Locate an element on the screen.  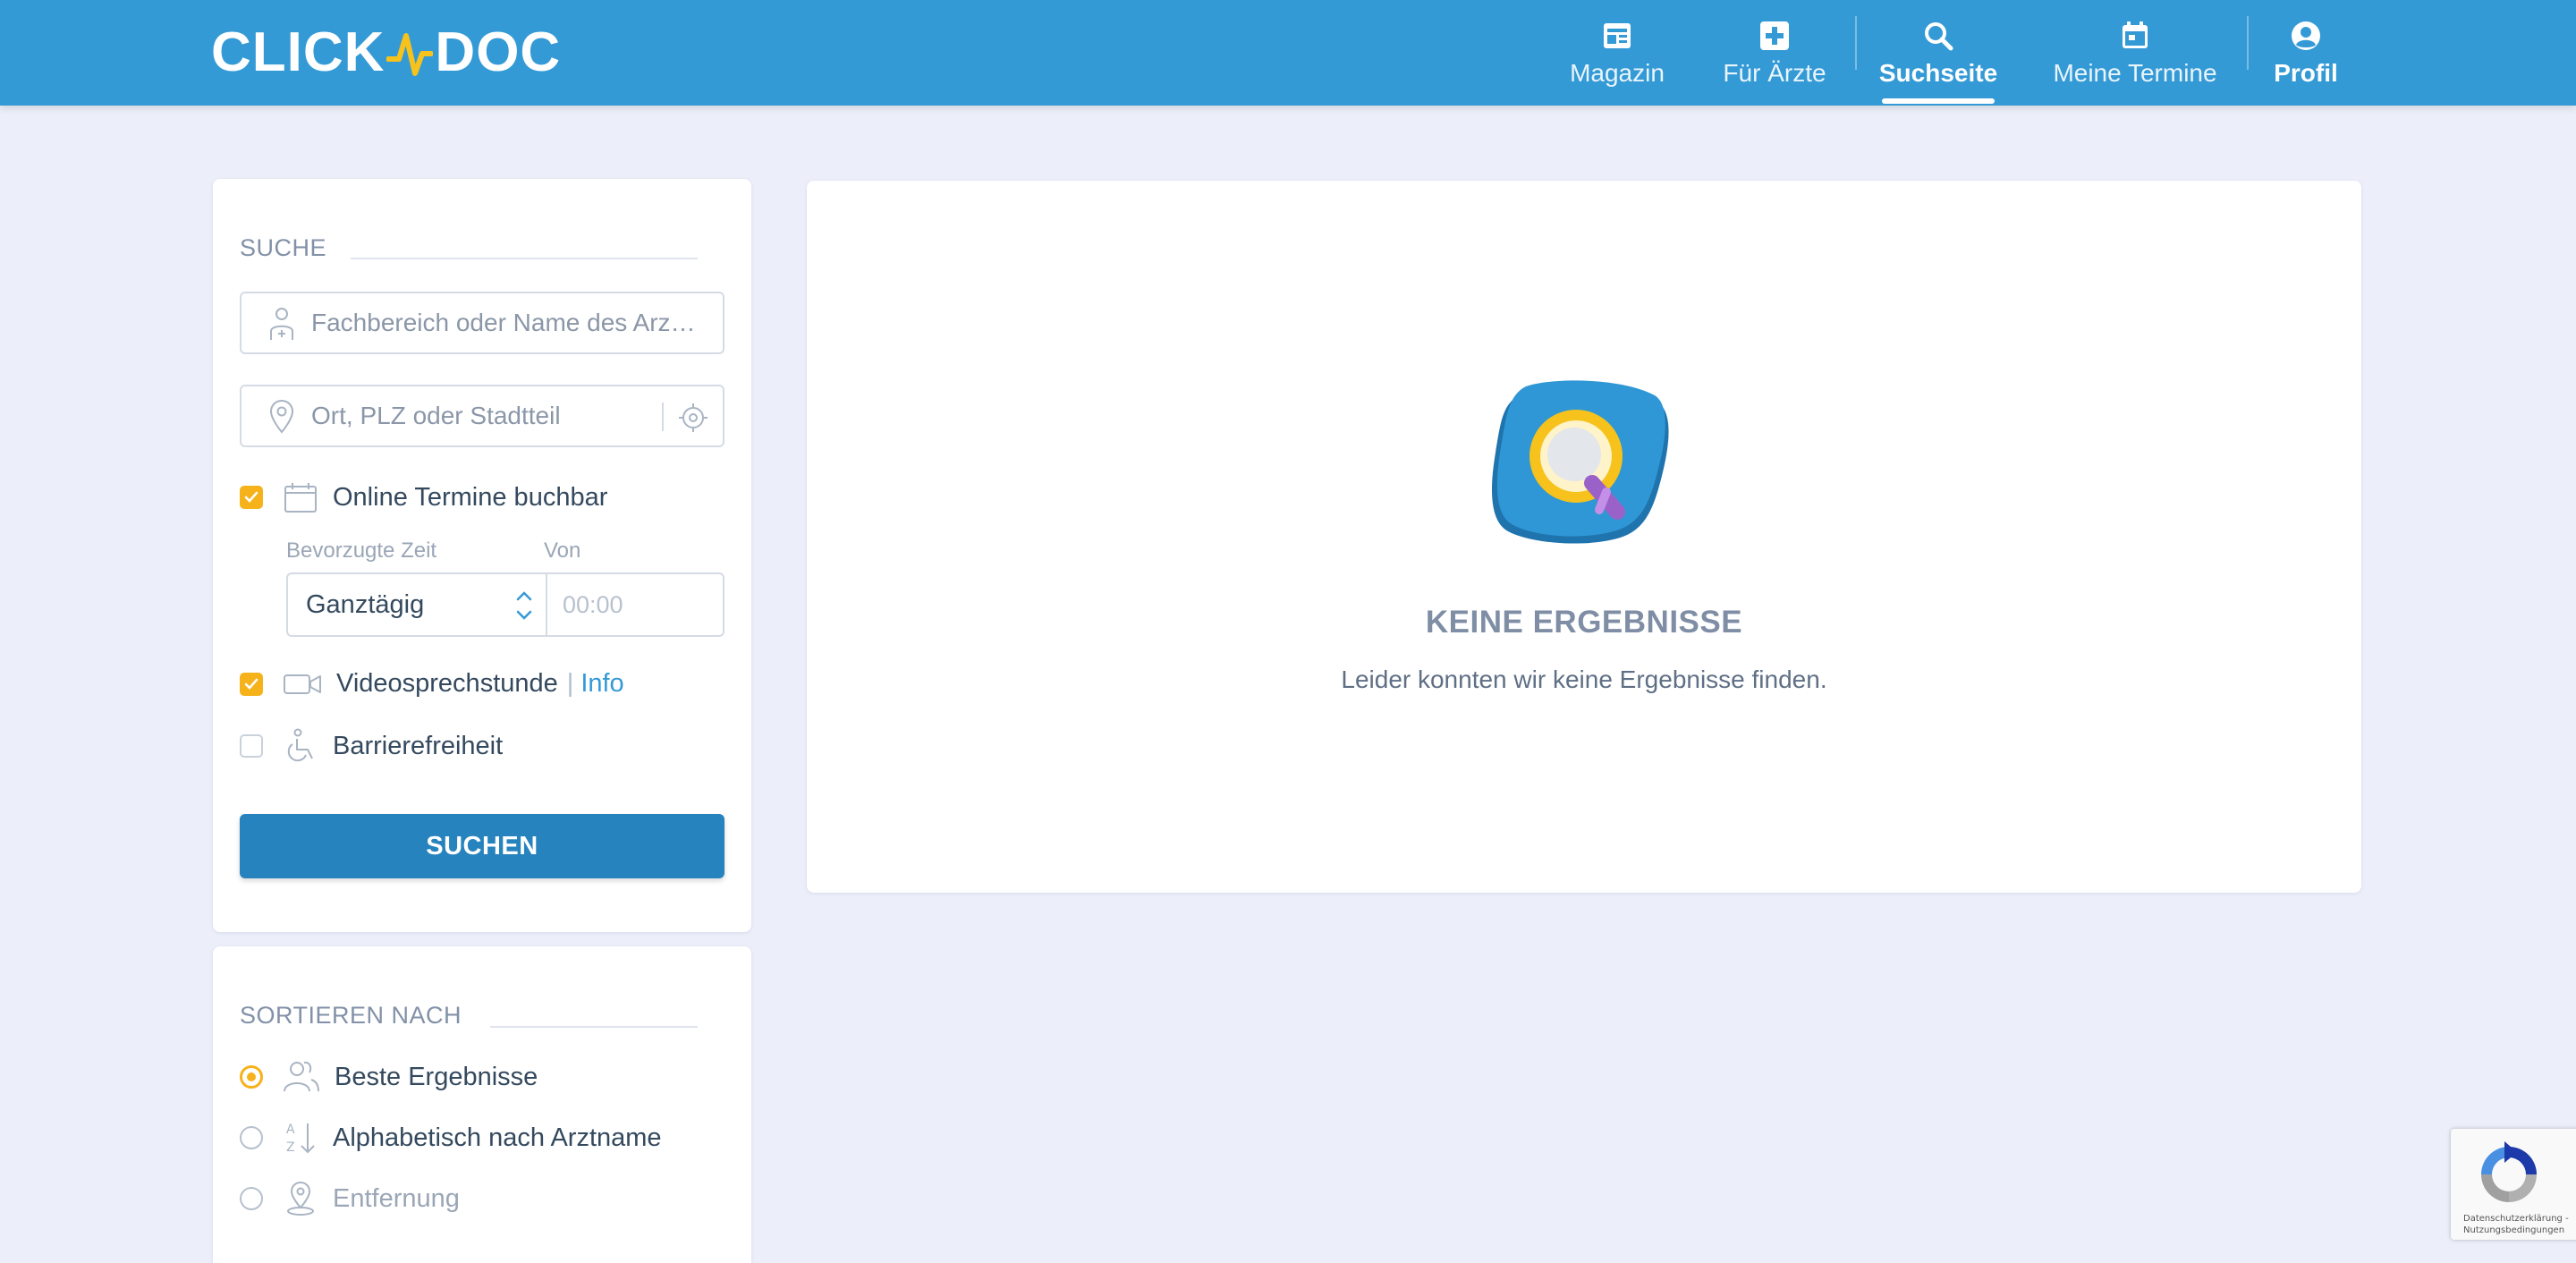
preferred-time-value: Ganztägig is located at coordinates (365, 604).